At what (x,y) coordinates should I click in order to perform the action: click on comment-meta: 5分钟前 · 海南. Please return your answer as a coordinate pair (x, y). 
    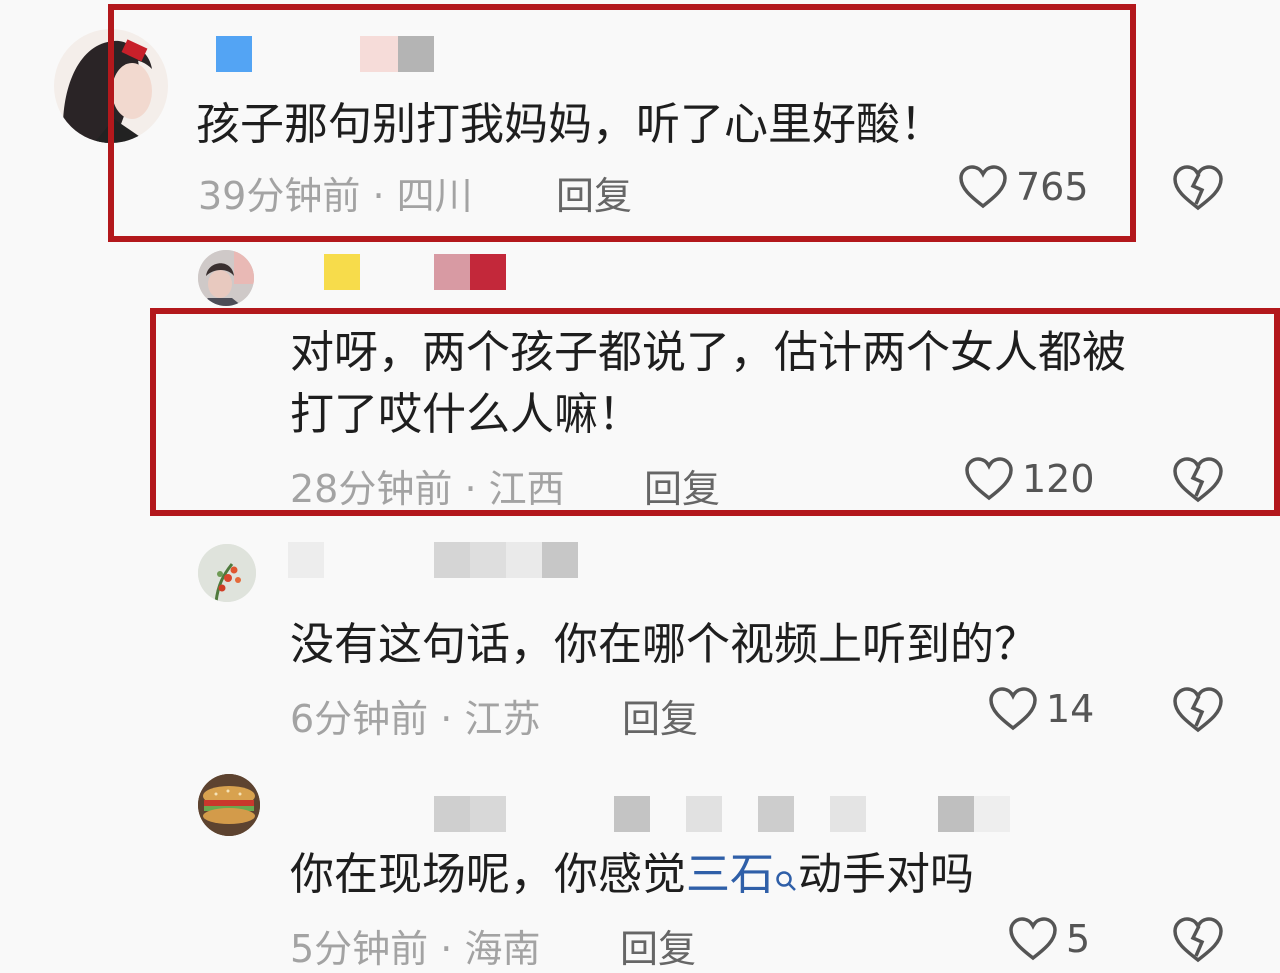
    Looking at the image, I should click on (415, 945).